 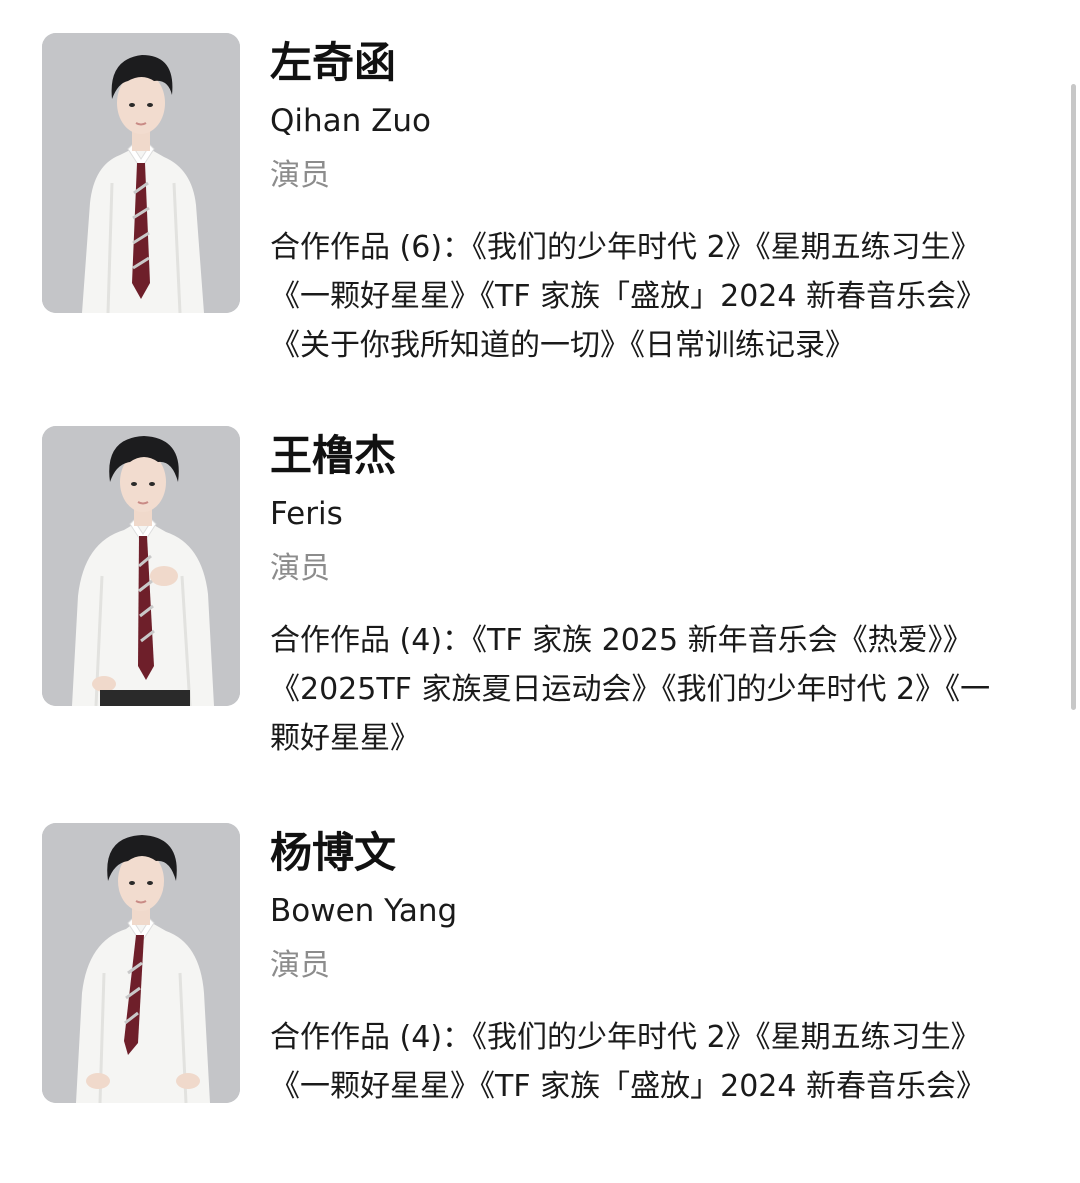 I want to click on actor-english-name: Bowen Yang, so click(x=364, y=911).